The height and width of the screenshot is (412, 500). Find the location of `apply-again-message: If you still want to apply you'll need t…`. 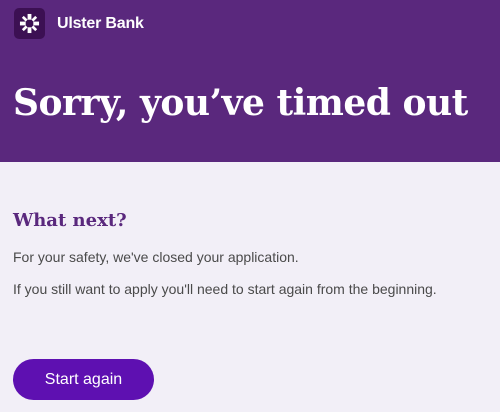

apply-again-message: If you still want to apply you'll need t… is located at coordinates (225, 289).